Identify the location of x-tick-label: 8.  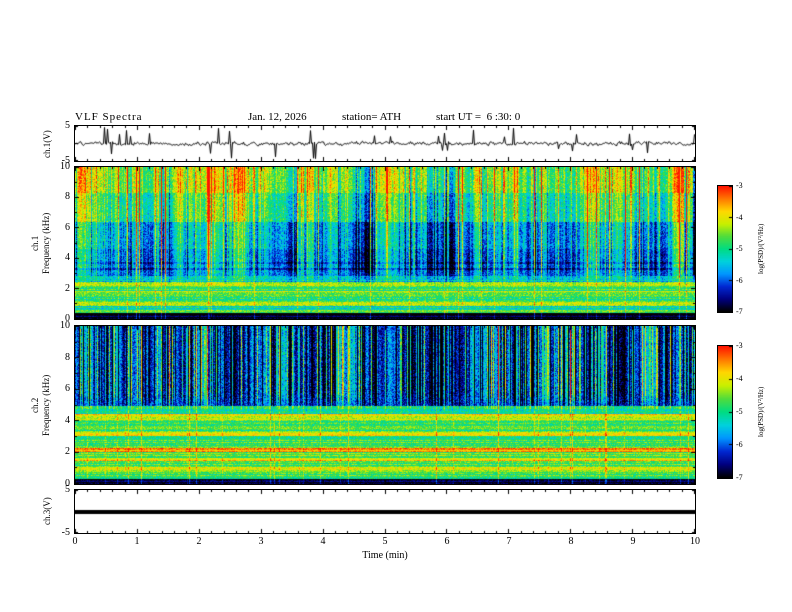
(571, 541).